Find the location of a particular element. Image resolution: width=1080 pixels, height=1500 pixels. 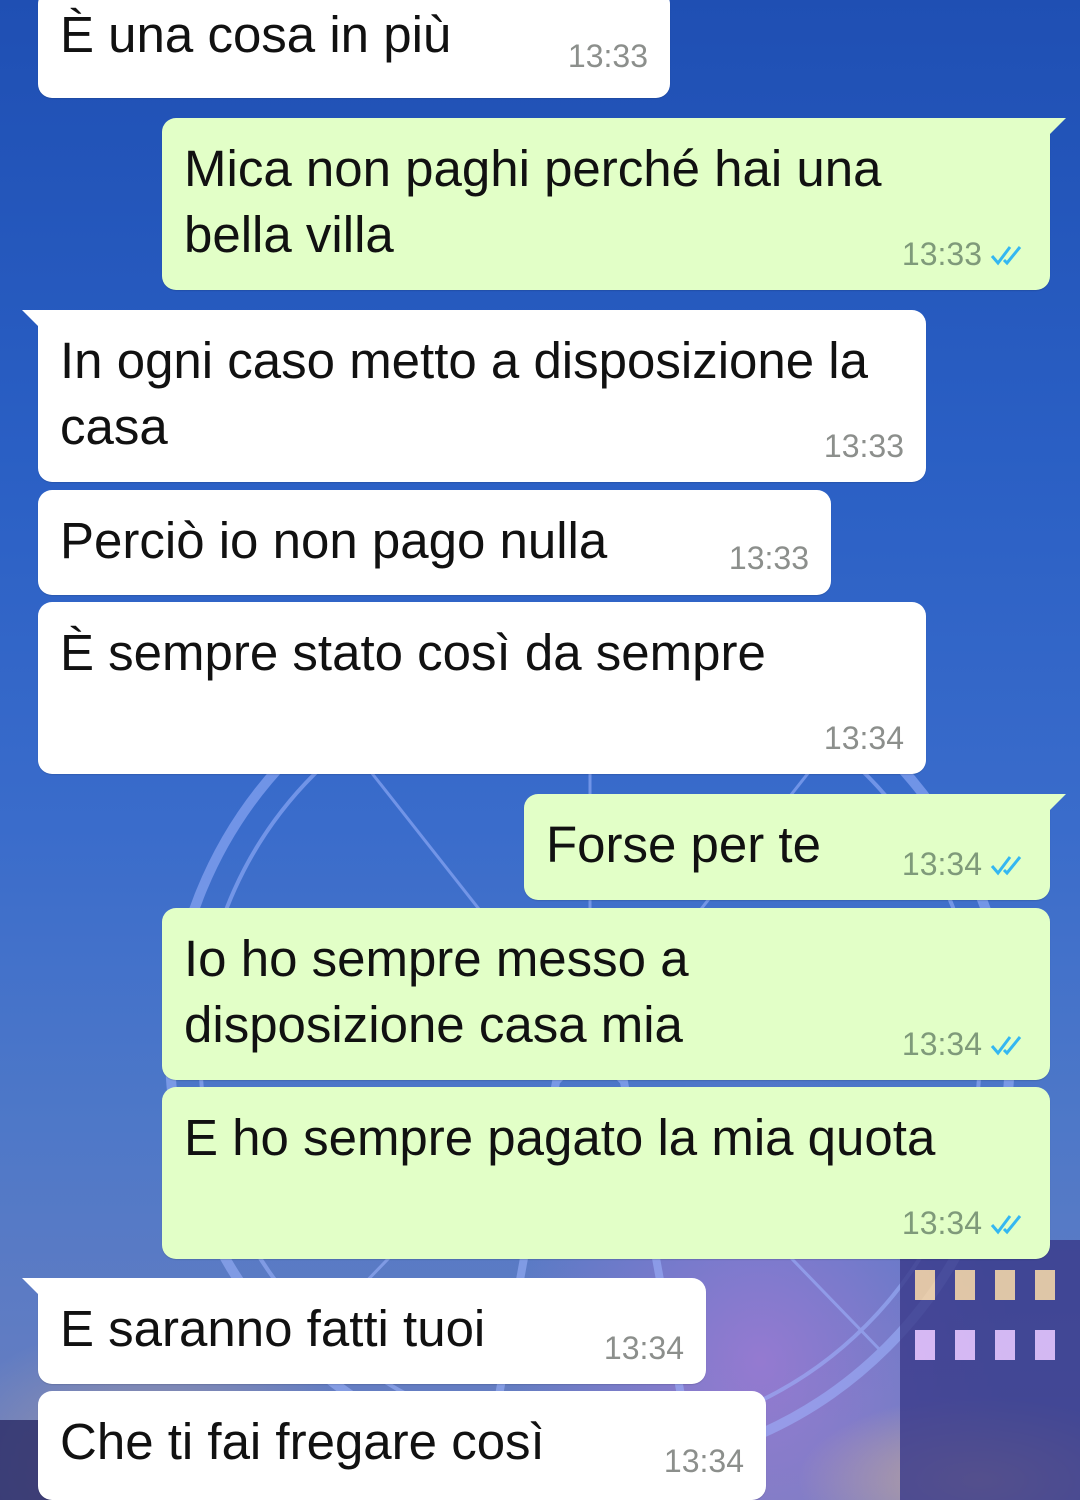

message-bubble-outgoing: E ho sempre pagato la mia quota 13:34 is located at coordinates (606, 1173).